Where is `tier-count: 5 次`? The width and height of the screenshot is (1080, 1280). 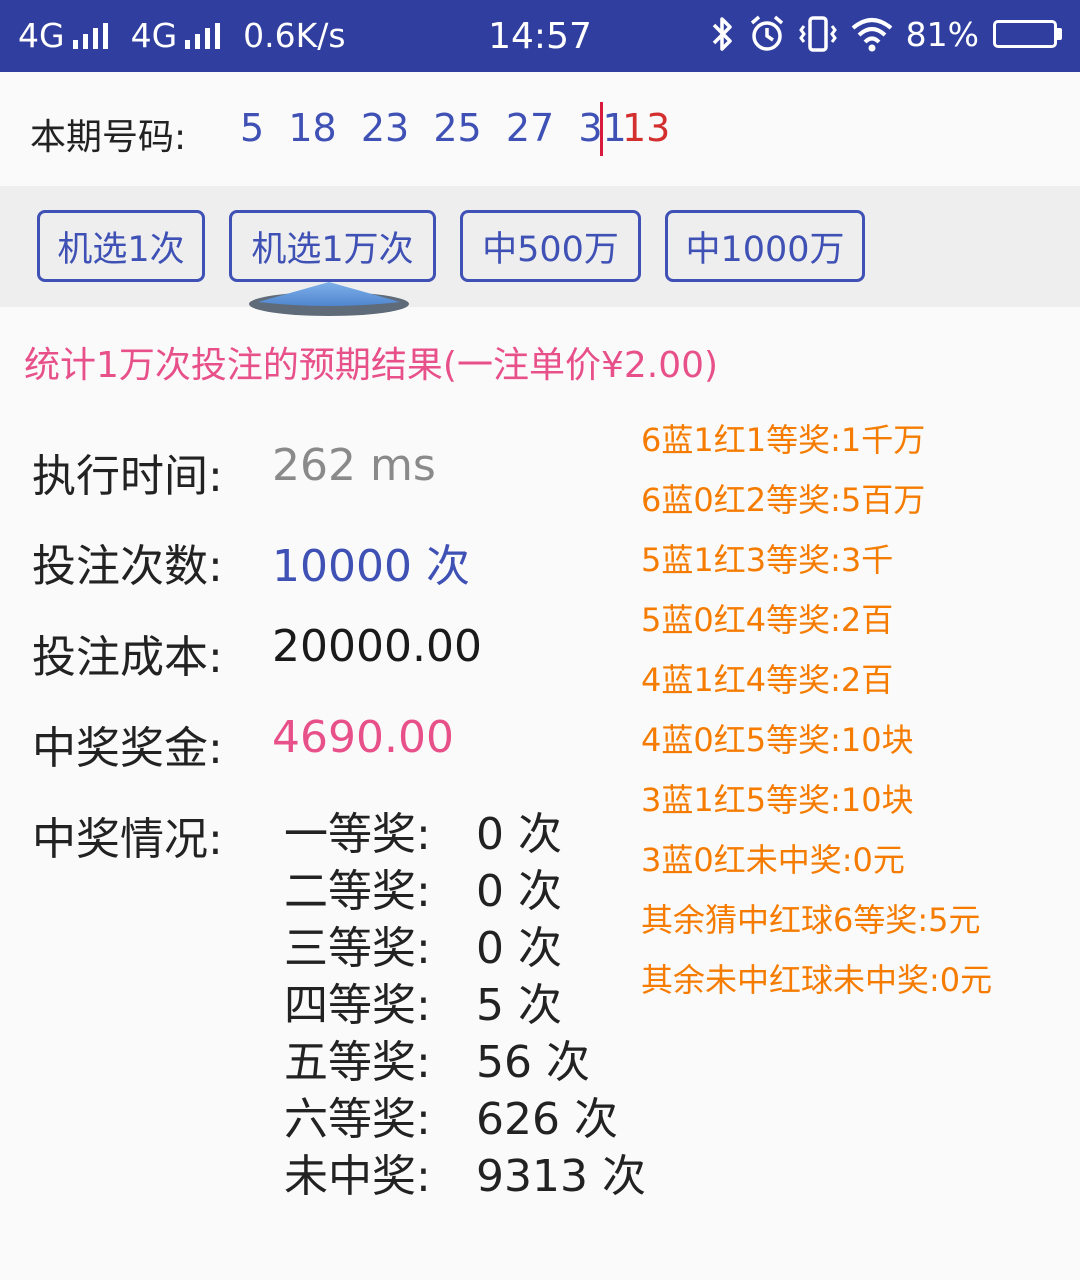 tier-count: 5 次 is located at coordinates (519, 1005).